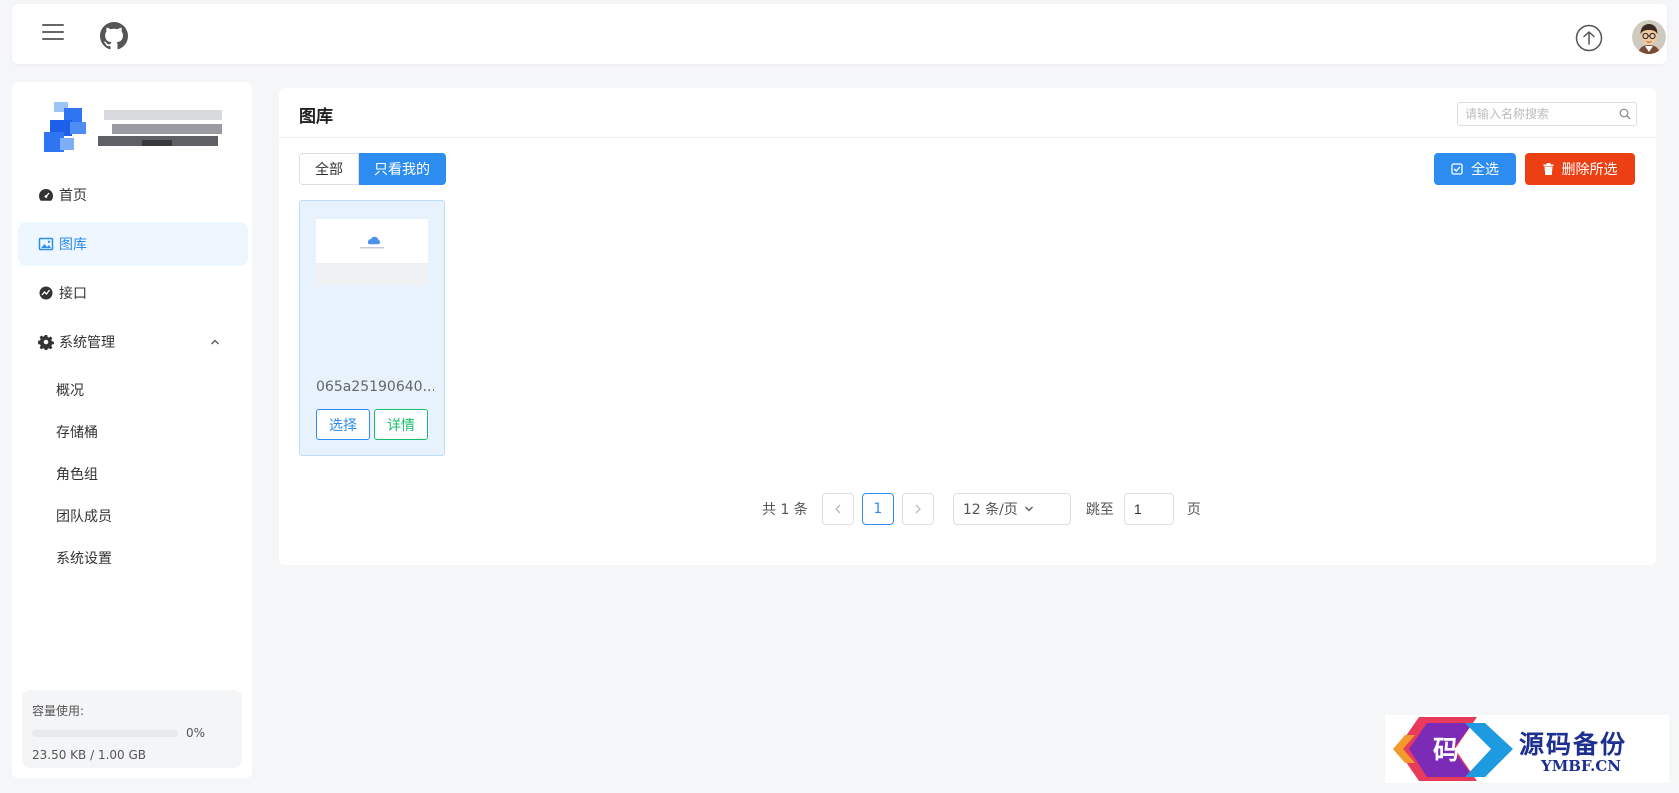 The width and height of the screenshot is (1679, 793). Describe the element at coordinates (140, 127) in the screenshot. I see `brand-logo` at that location.